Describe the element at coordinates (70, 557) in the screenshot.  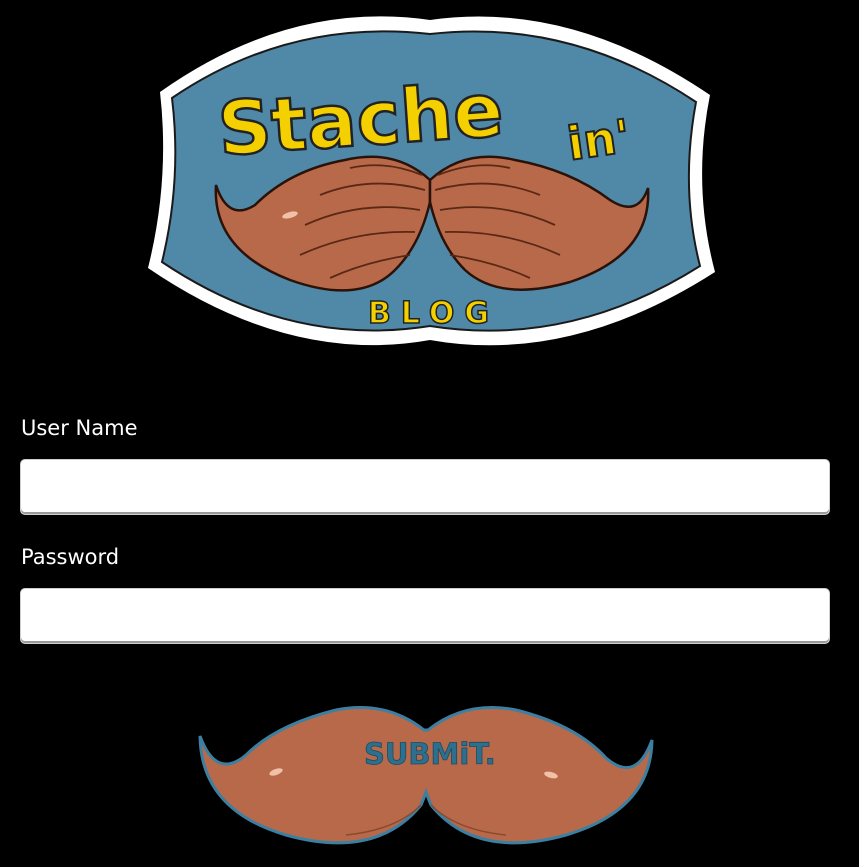
I see `password-label: Password` at that location.